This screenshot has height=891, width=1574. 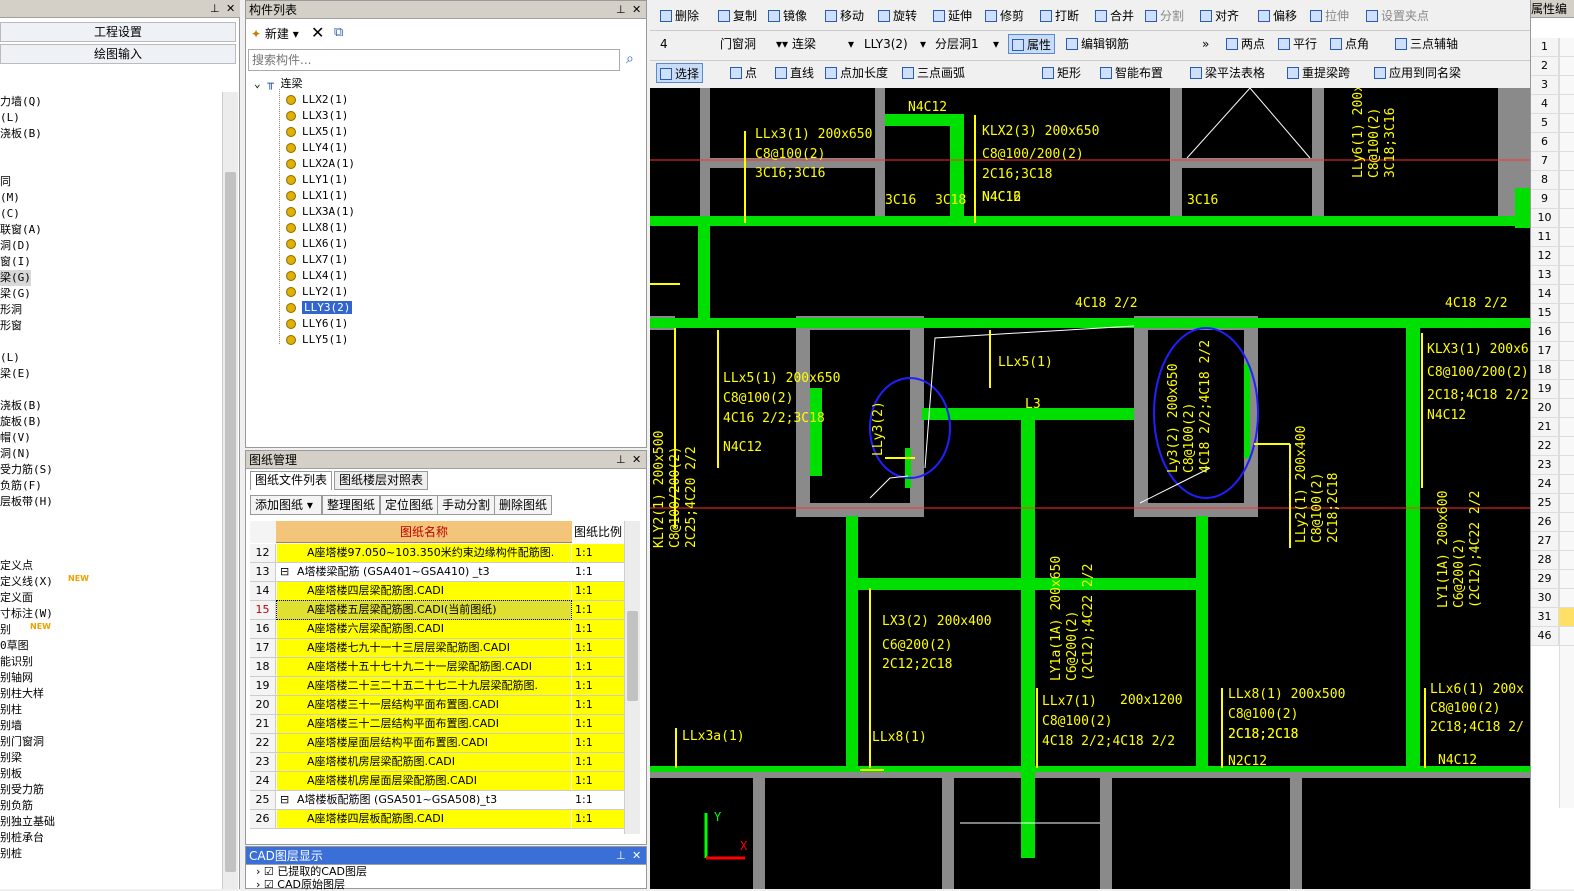 What do you see at coordinates (680, 73) in the screenshot?
I see `draw-tool-0: 选择` at bounding box center [680, 73].